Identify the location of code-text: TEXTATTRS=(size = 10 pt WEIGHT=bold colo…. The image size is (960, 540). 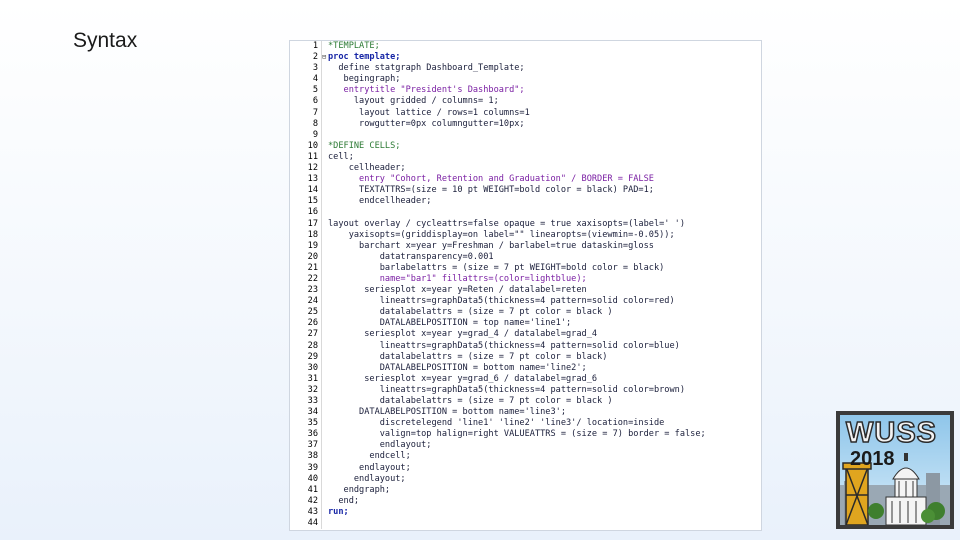
(491, 190).